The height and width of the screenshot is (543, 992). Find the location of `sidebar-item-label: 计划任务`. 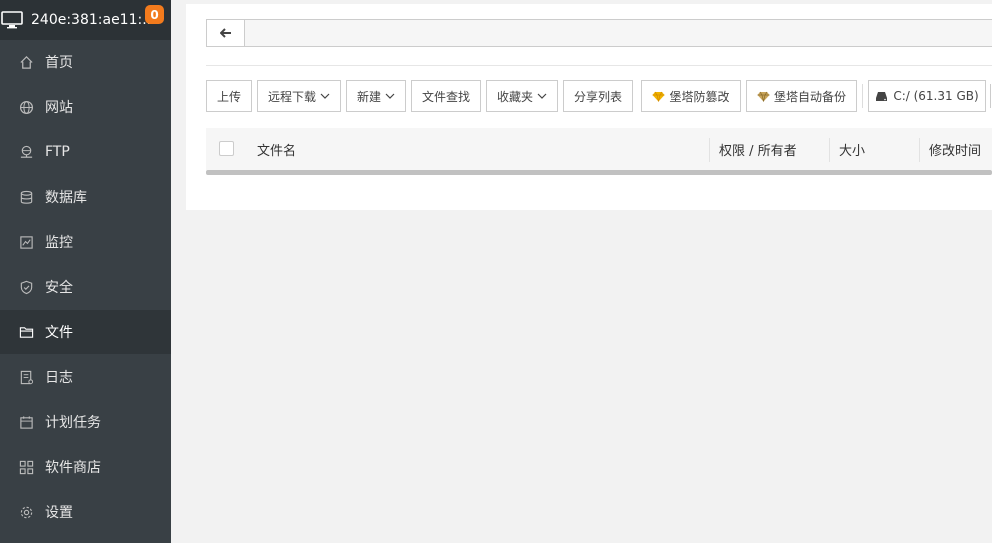

sidebar-item-label: 计划任务 is located at coordinates (73, 423).